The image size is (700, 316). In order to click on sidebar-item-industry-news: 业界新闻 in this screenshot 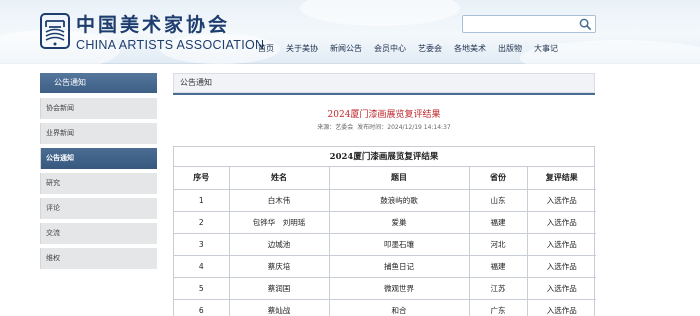, I will do `click(98, 133)`.